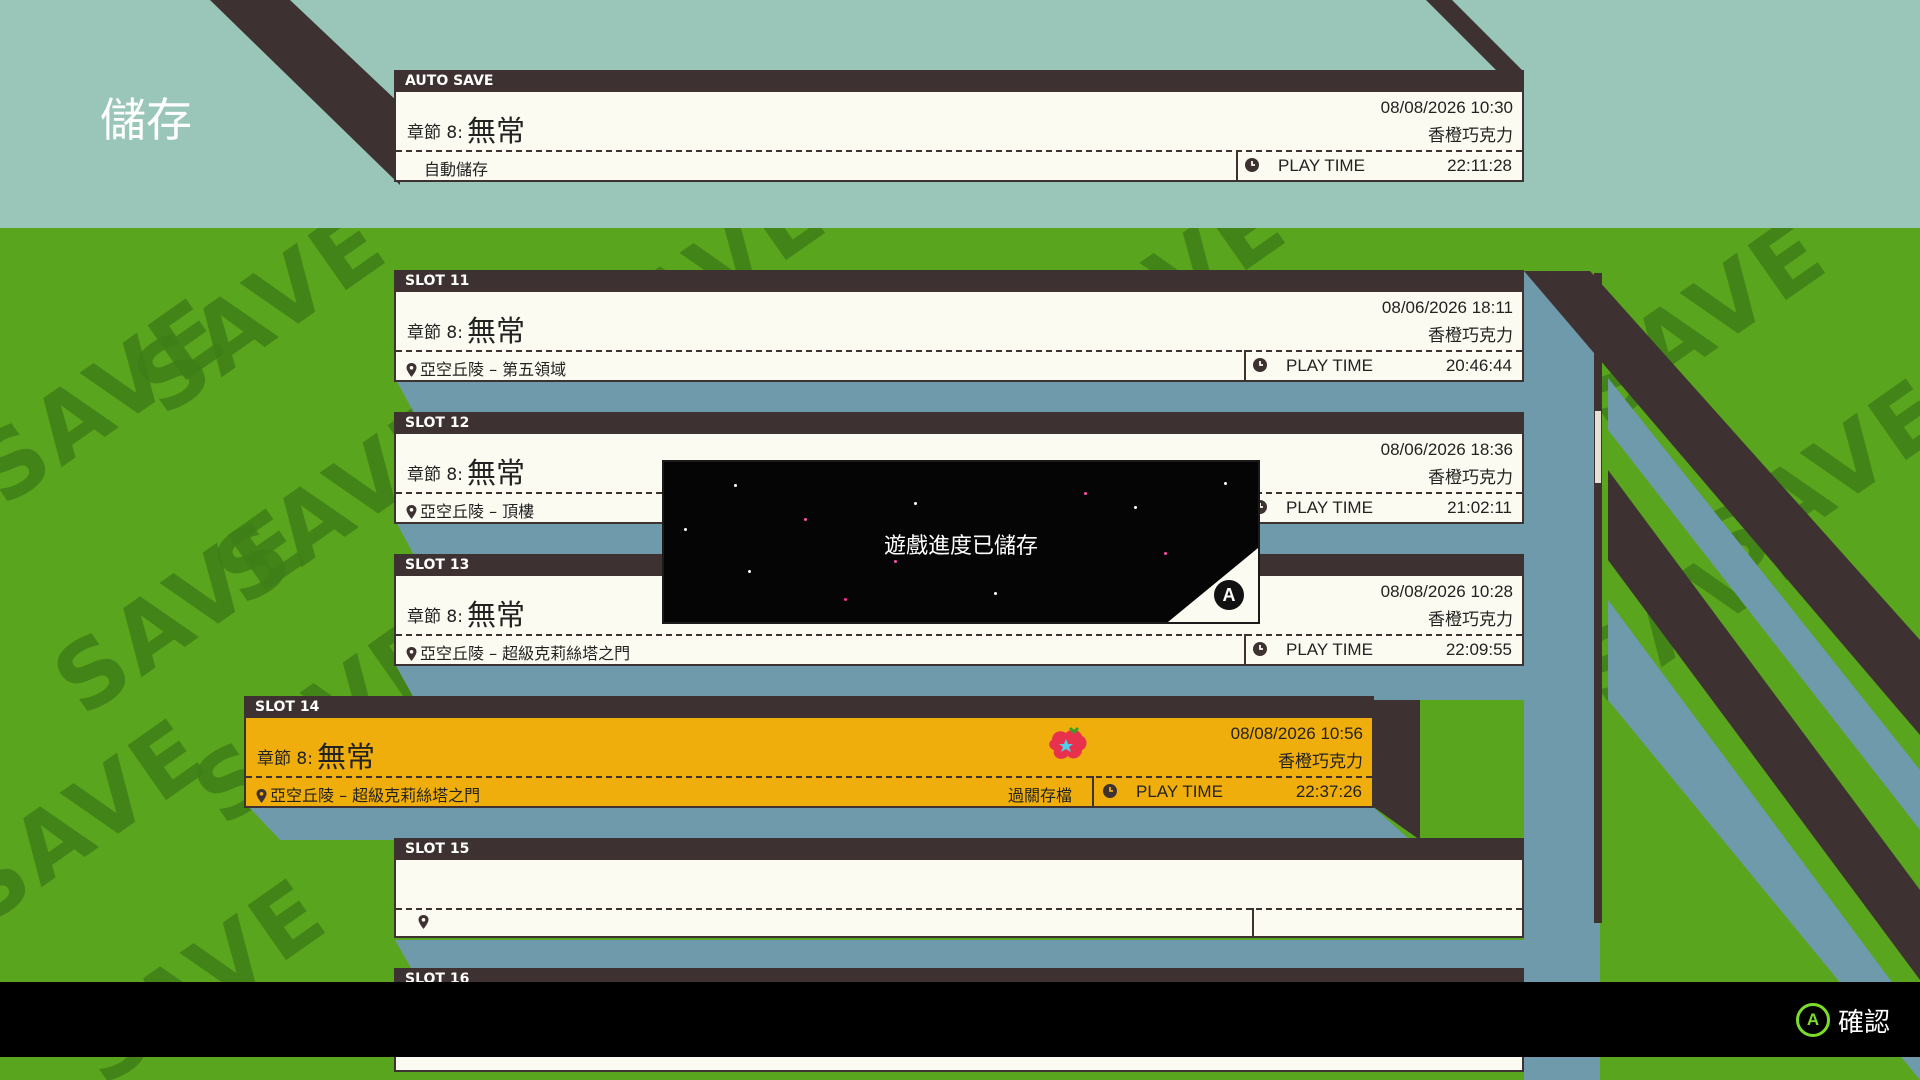 The width and height of the screenshot is (1920, 1080). Describe the element at coordinates (829, 823) in the screenshot. I see `slot-14-shadow` at that location.